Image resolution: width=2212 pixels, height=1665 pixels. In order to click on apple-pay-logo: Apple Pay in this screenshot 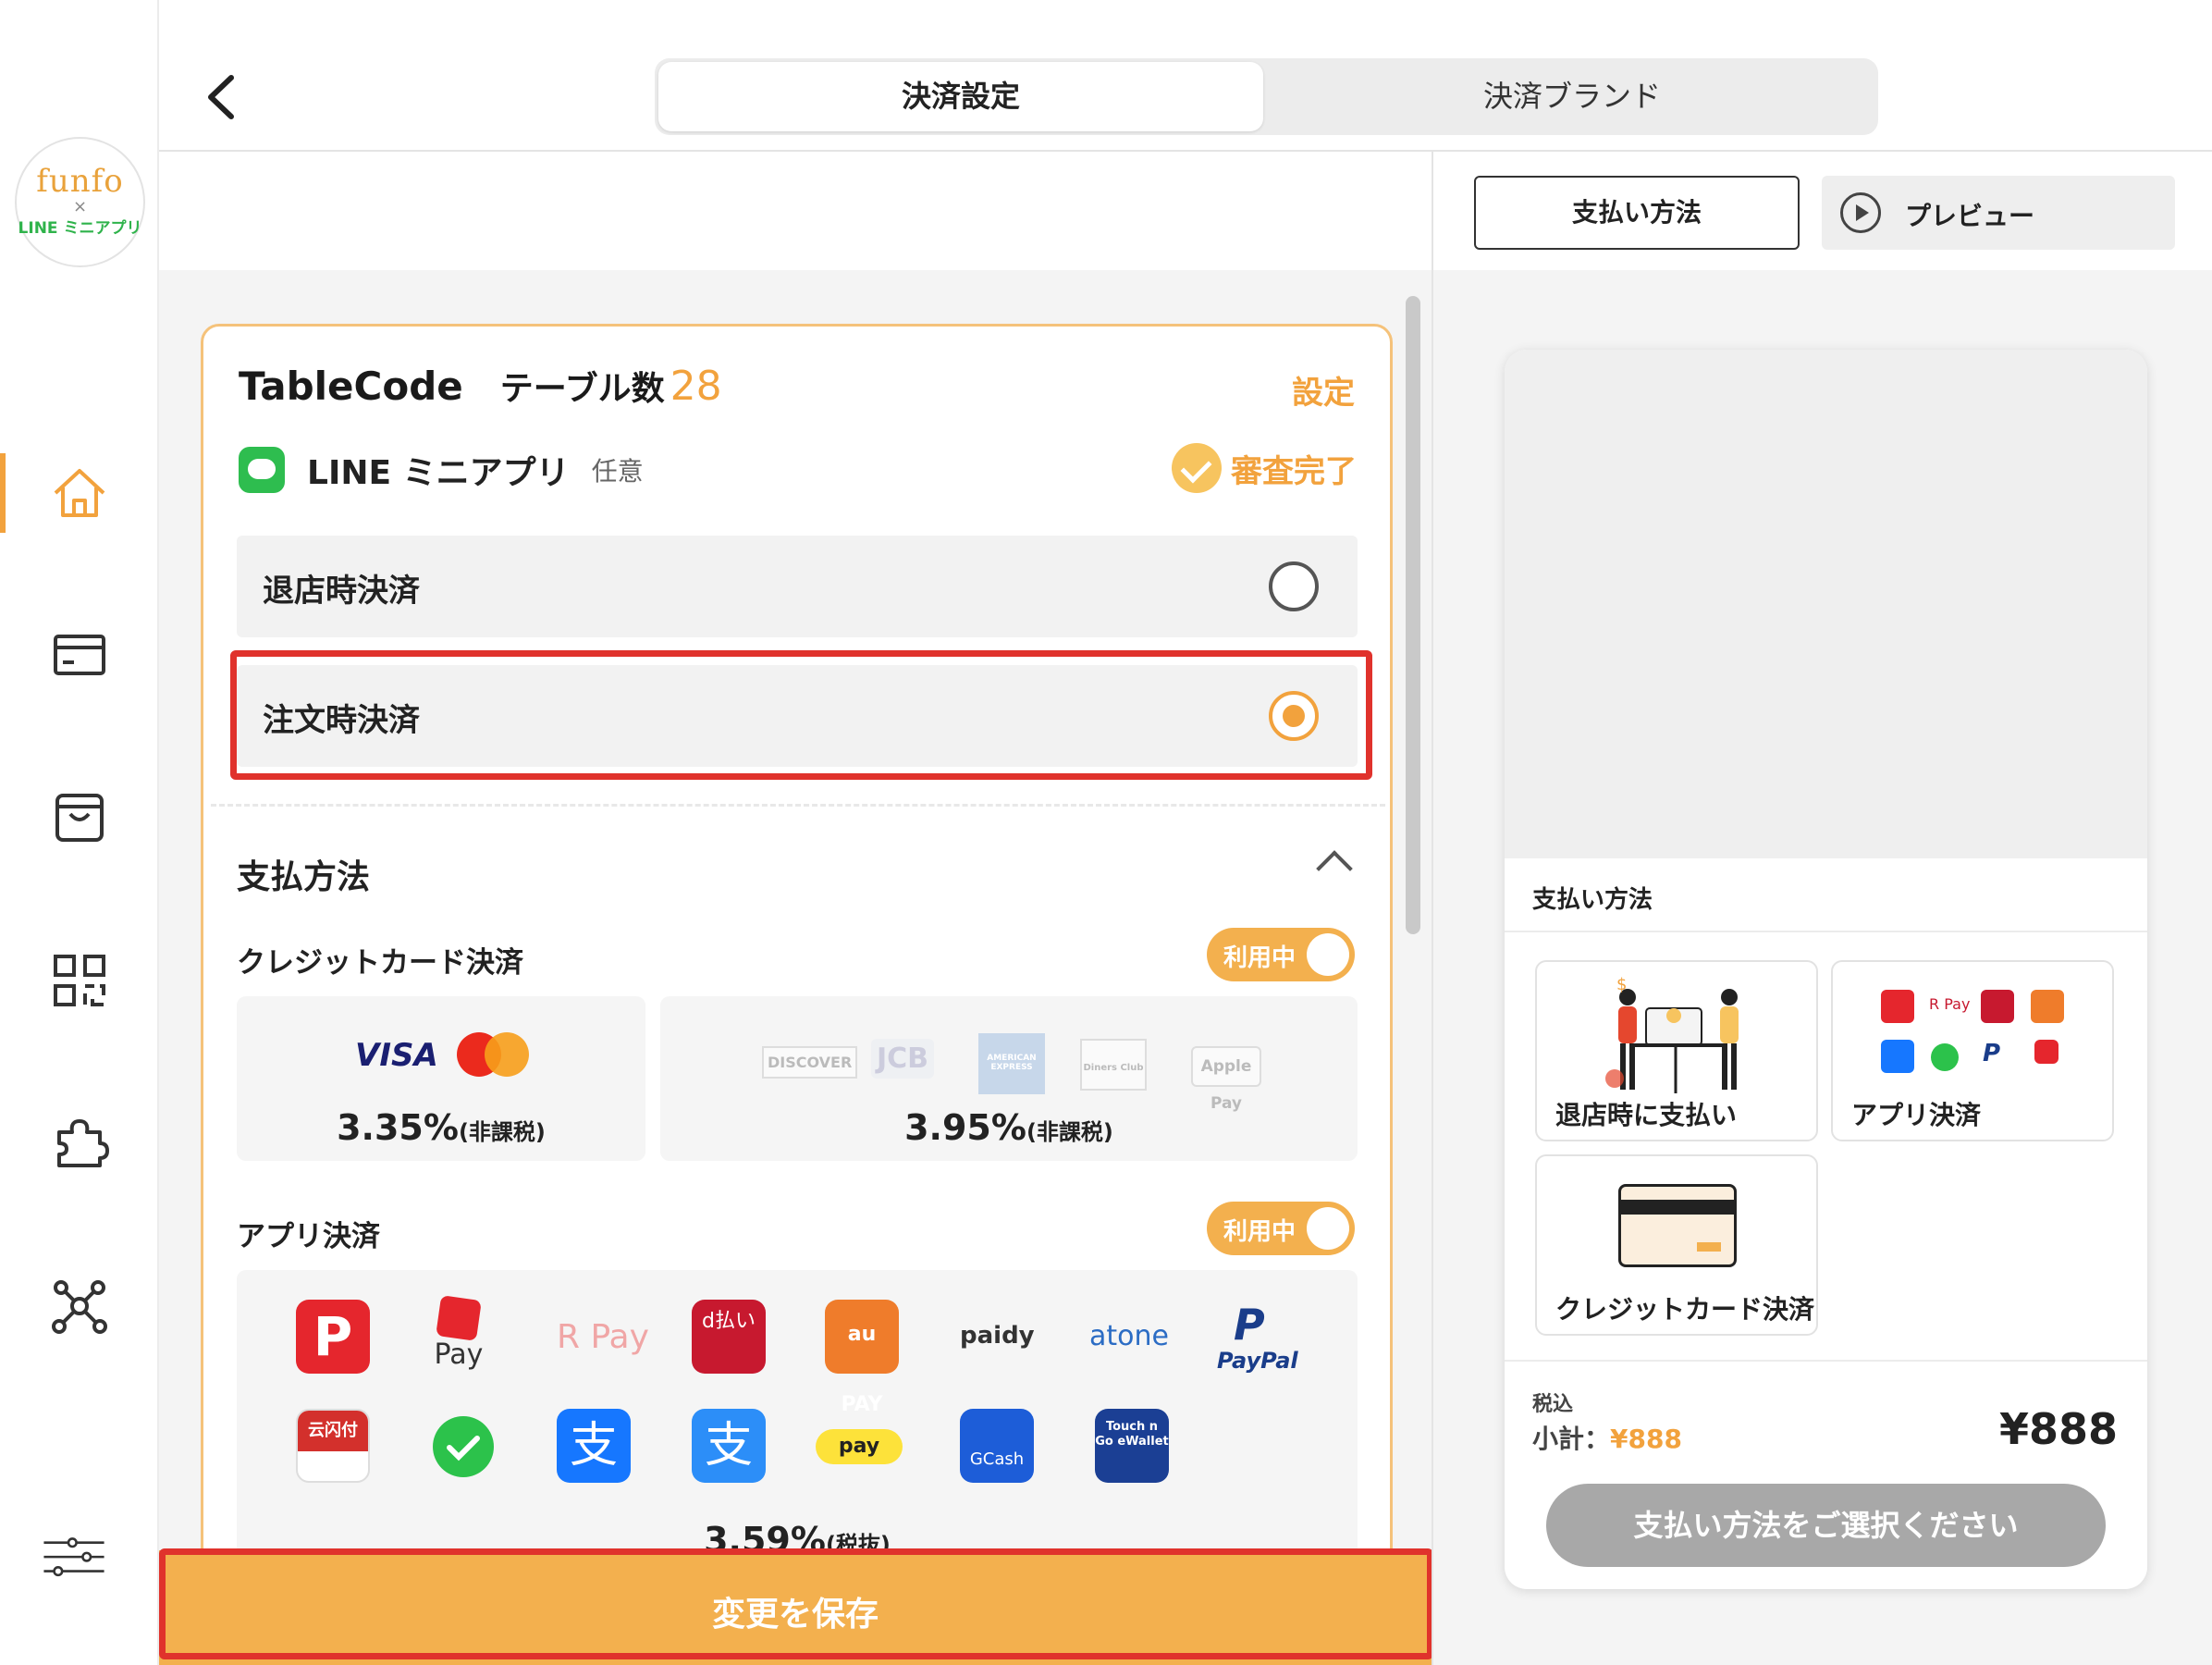, I will do `click(1226, 1079)`.